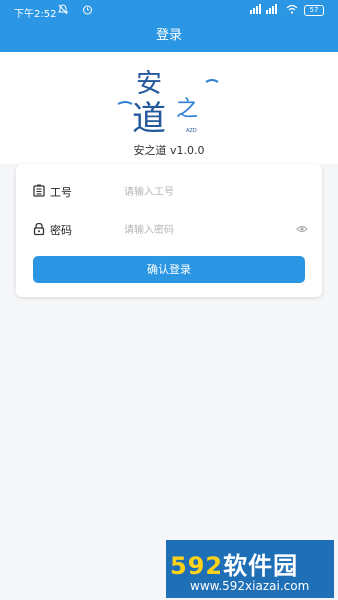  What do you see at coordinates (61, 230) in the screenshot?
I see `password-label: 密码` at bounding box center [61, 230].